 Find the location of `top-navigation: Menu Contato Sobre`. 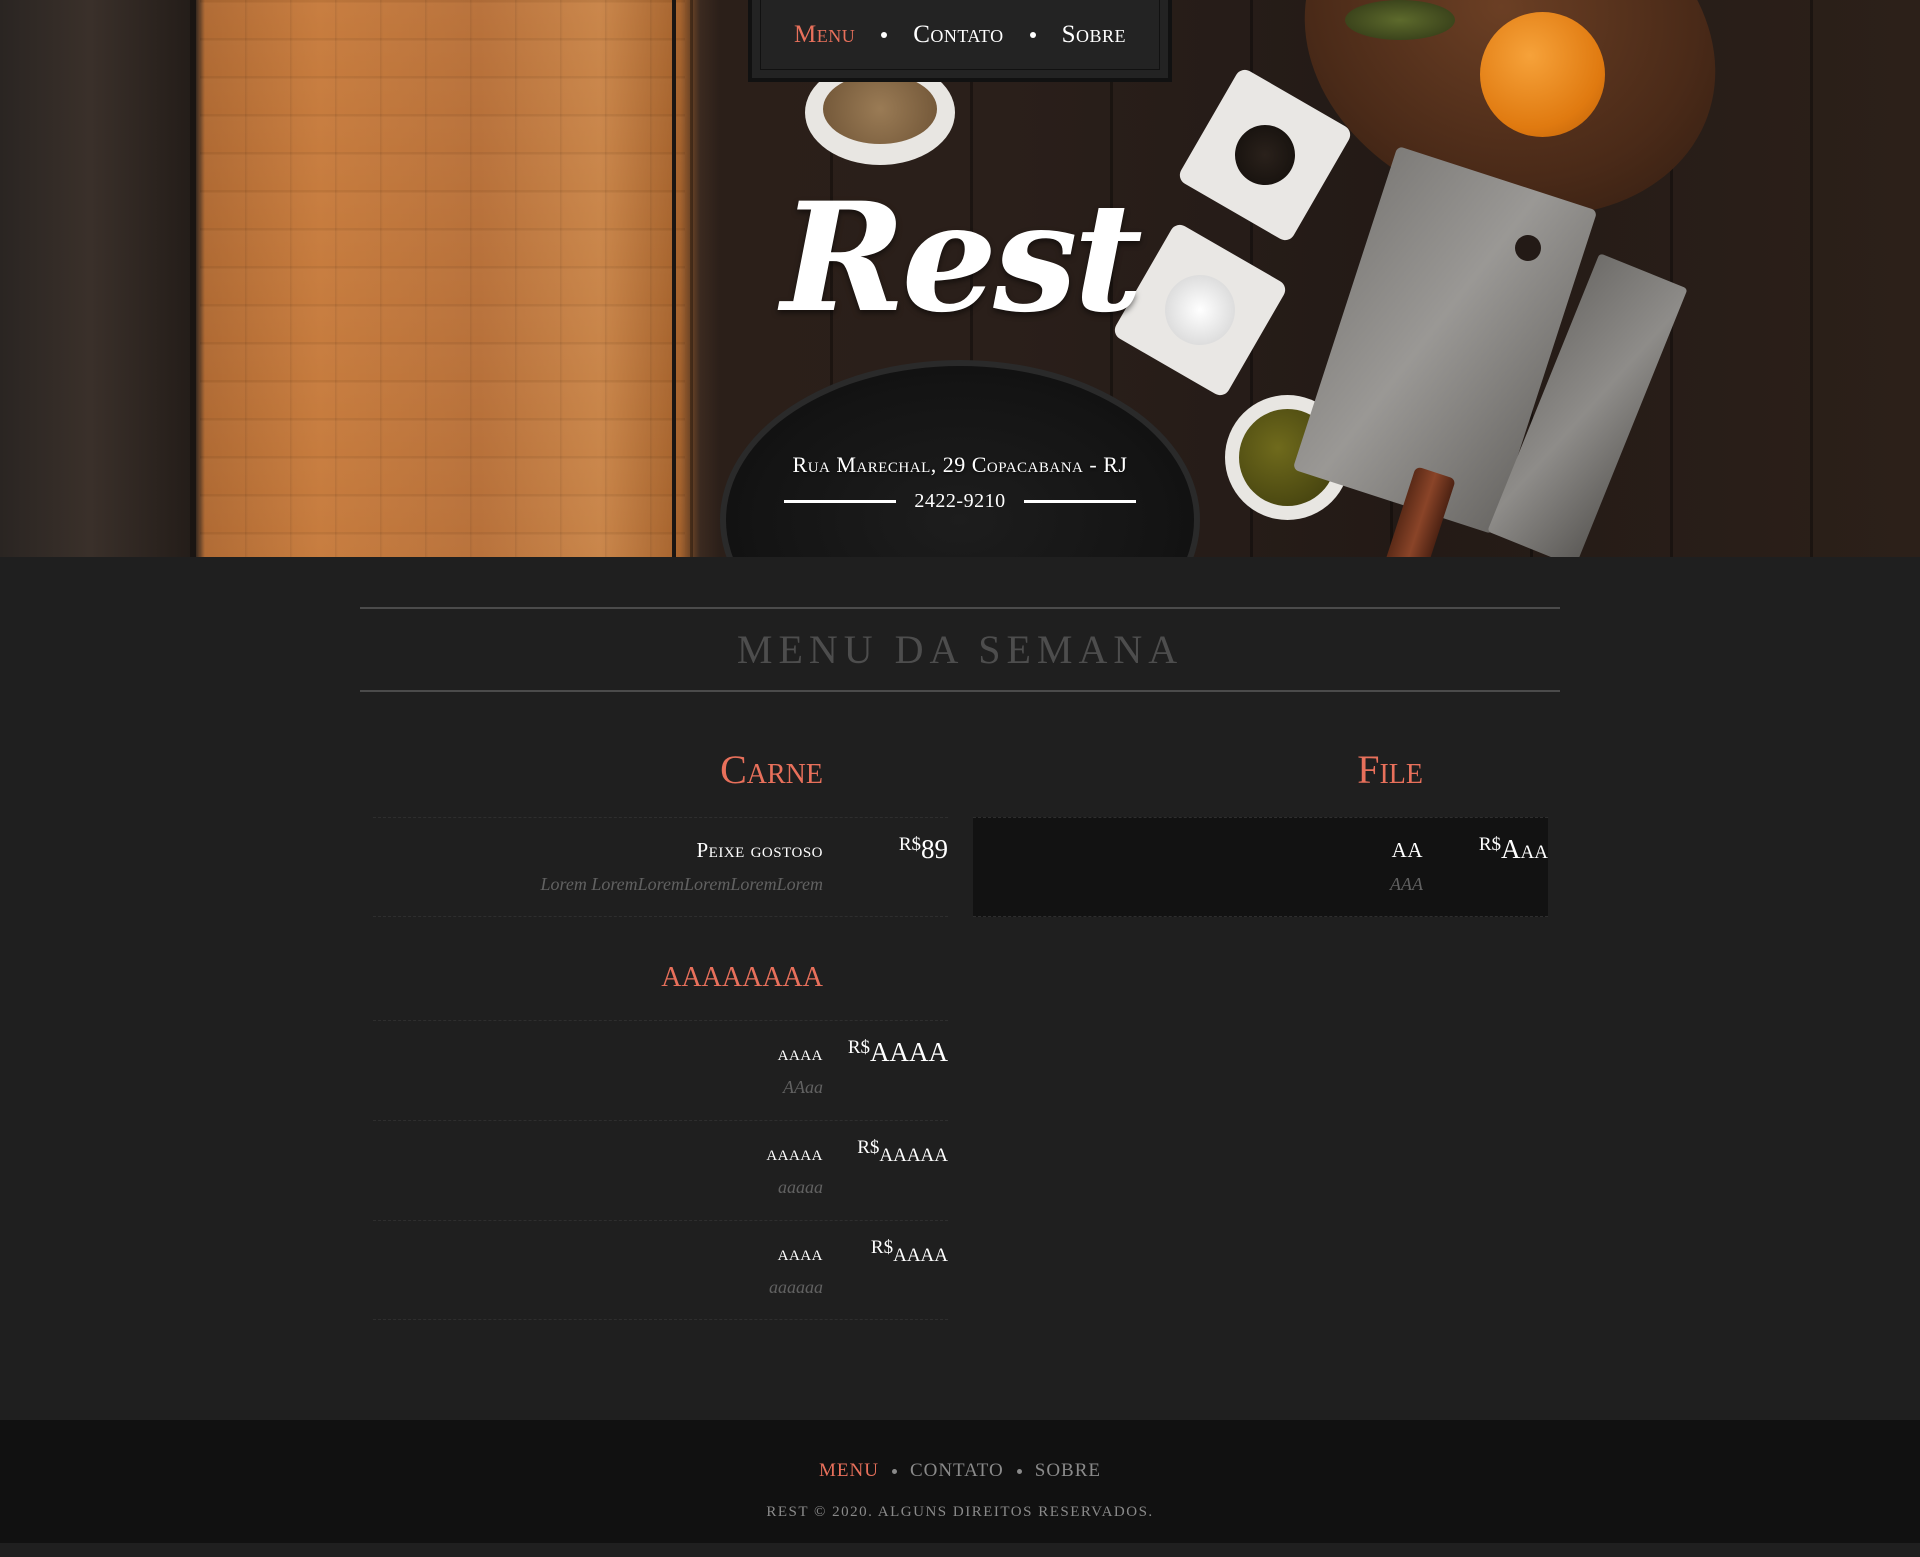

top-navigation: Menu Contato Sobre is located at coordinates (960, 41).